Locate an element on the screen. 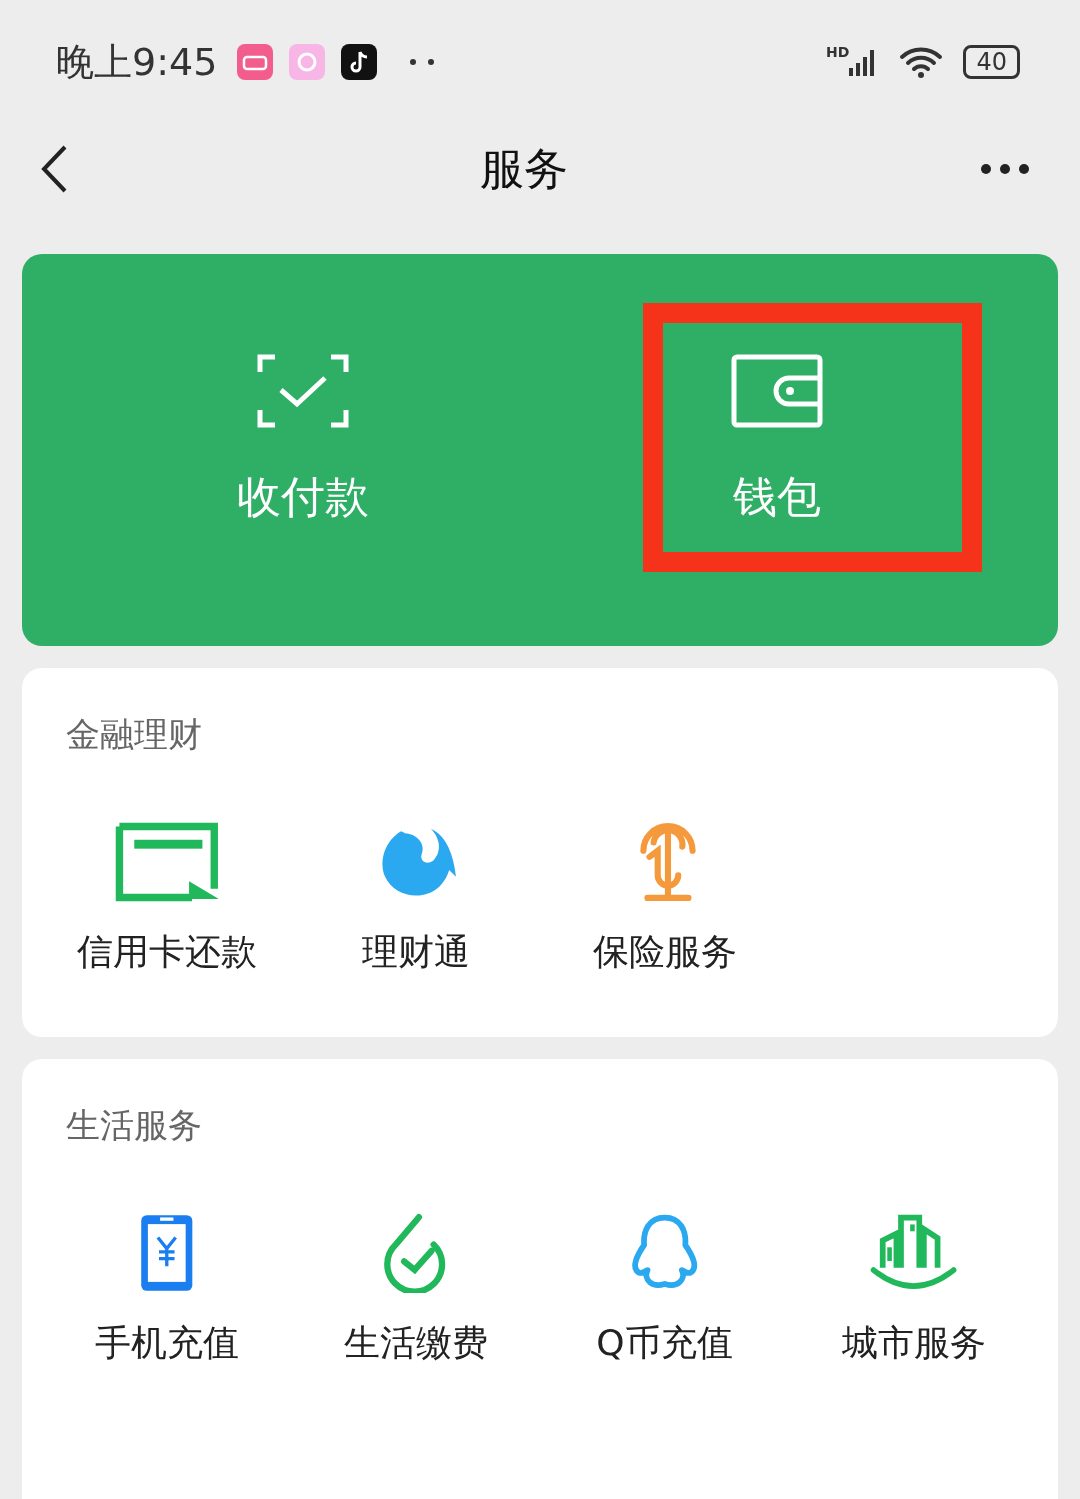 This screenshot has width=1080, height=1499. service-item: 城市服务 is located at coordinates (913, 1290).